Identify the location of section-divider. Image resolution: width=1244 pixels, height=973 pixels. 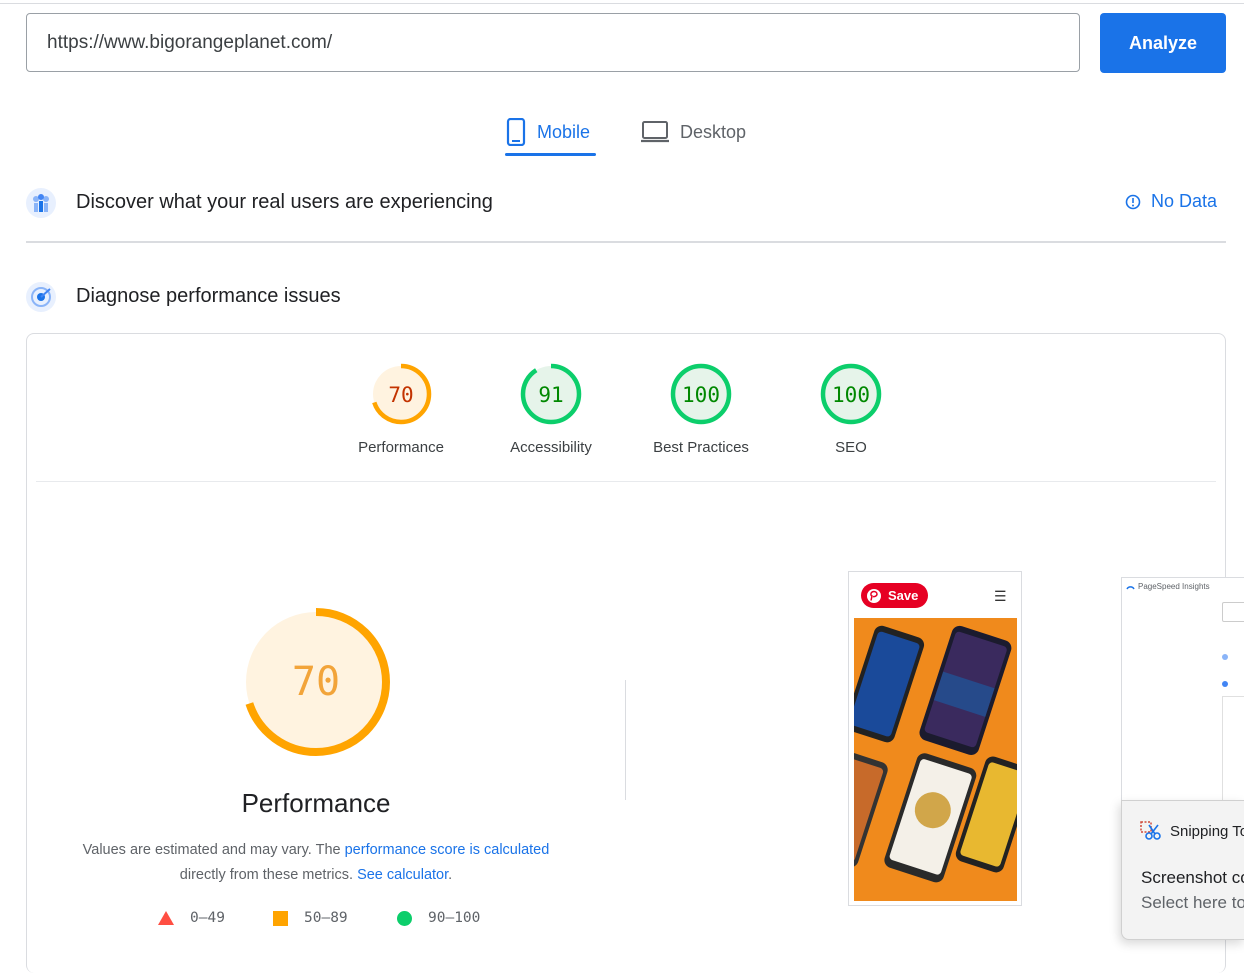
(626, 242).